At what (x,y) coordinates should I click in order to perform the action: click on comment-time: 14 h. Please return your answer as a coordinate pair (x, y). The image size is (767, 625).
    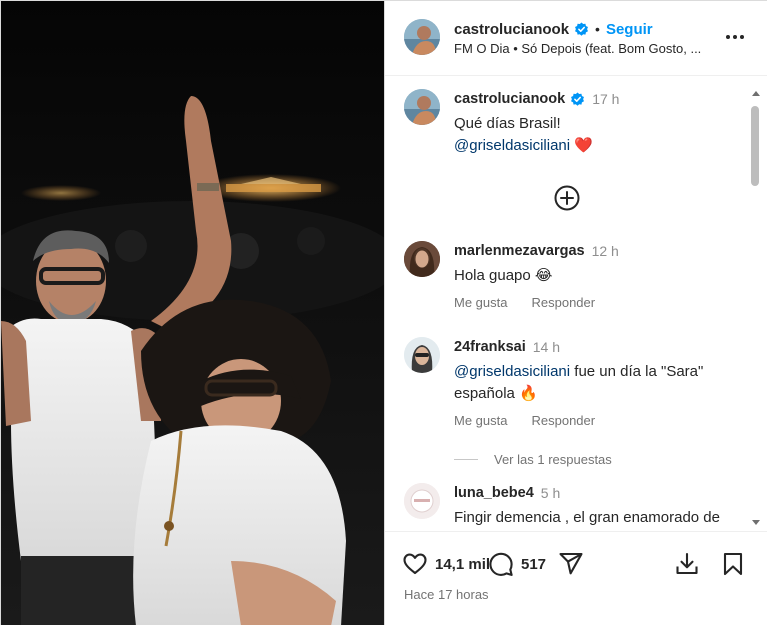
    Looking at the image, I should click on (546, 347).